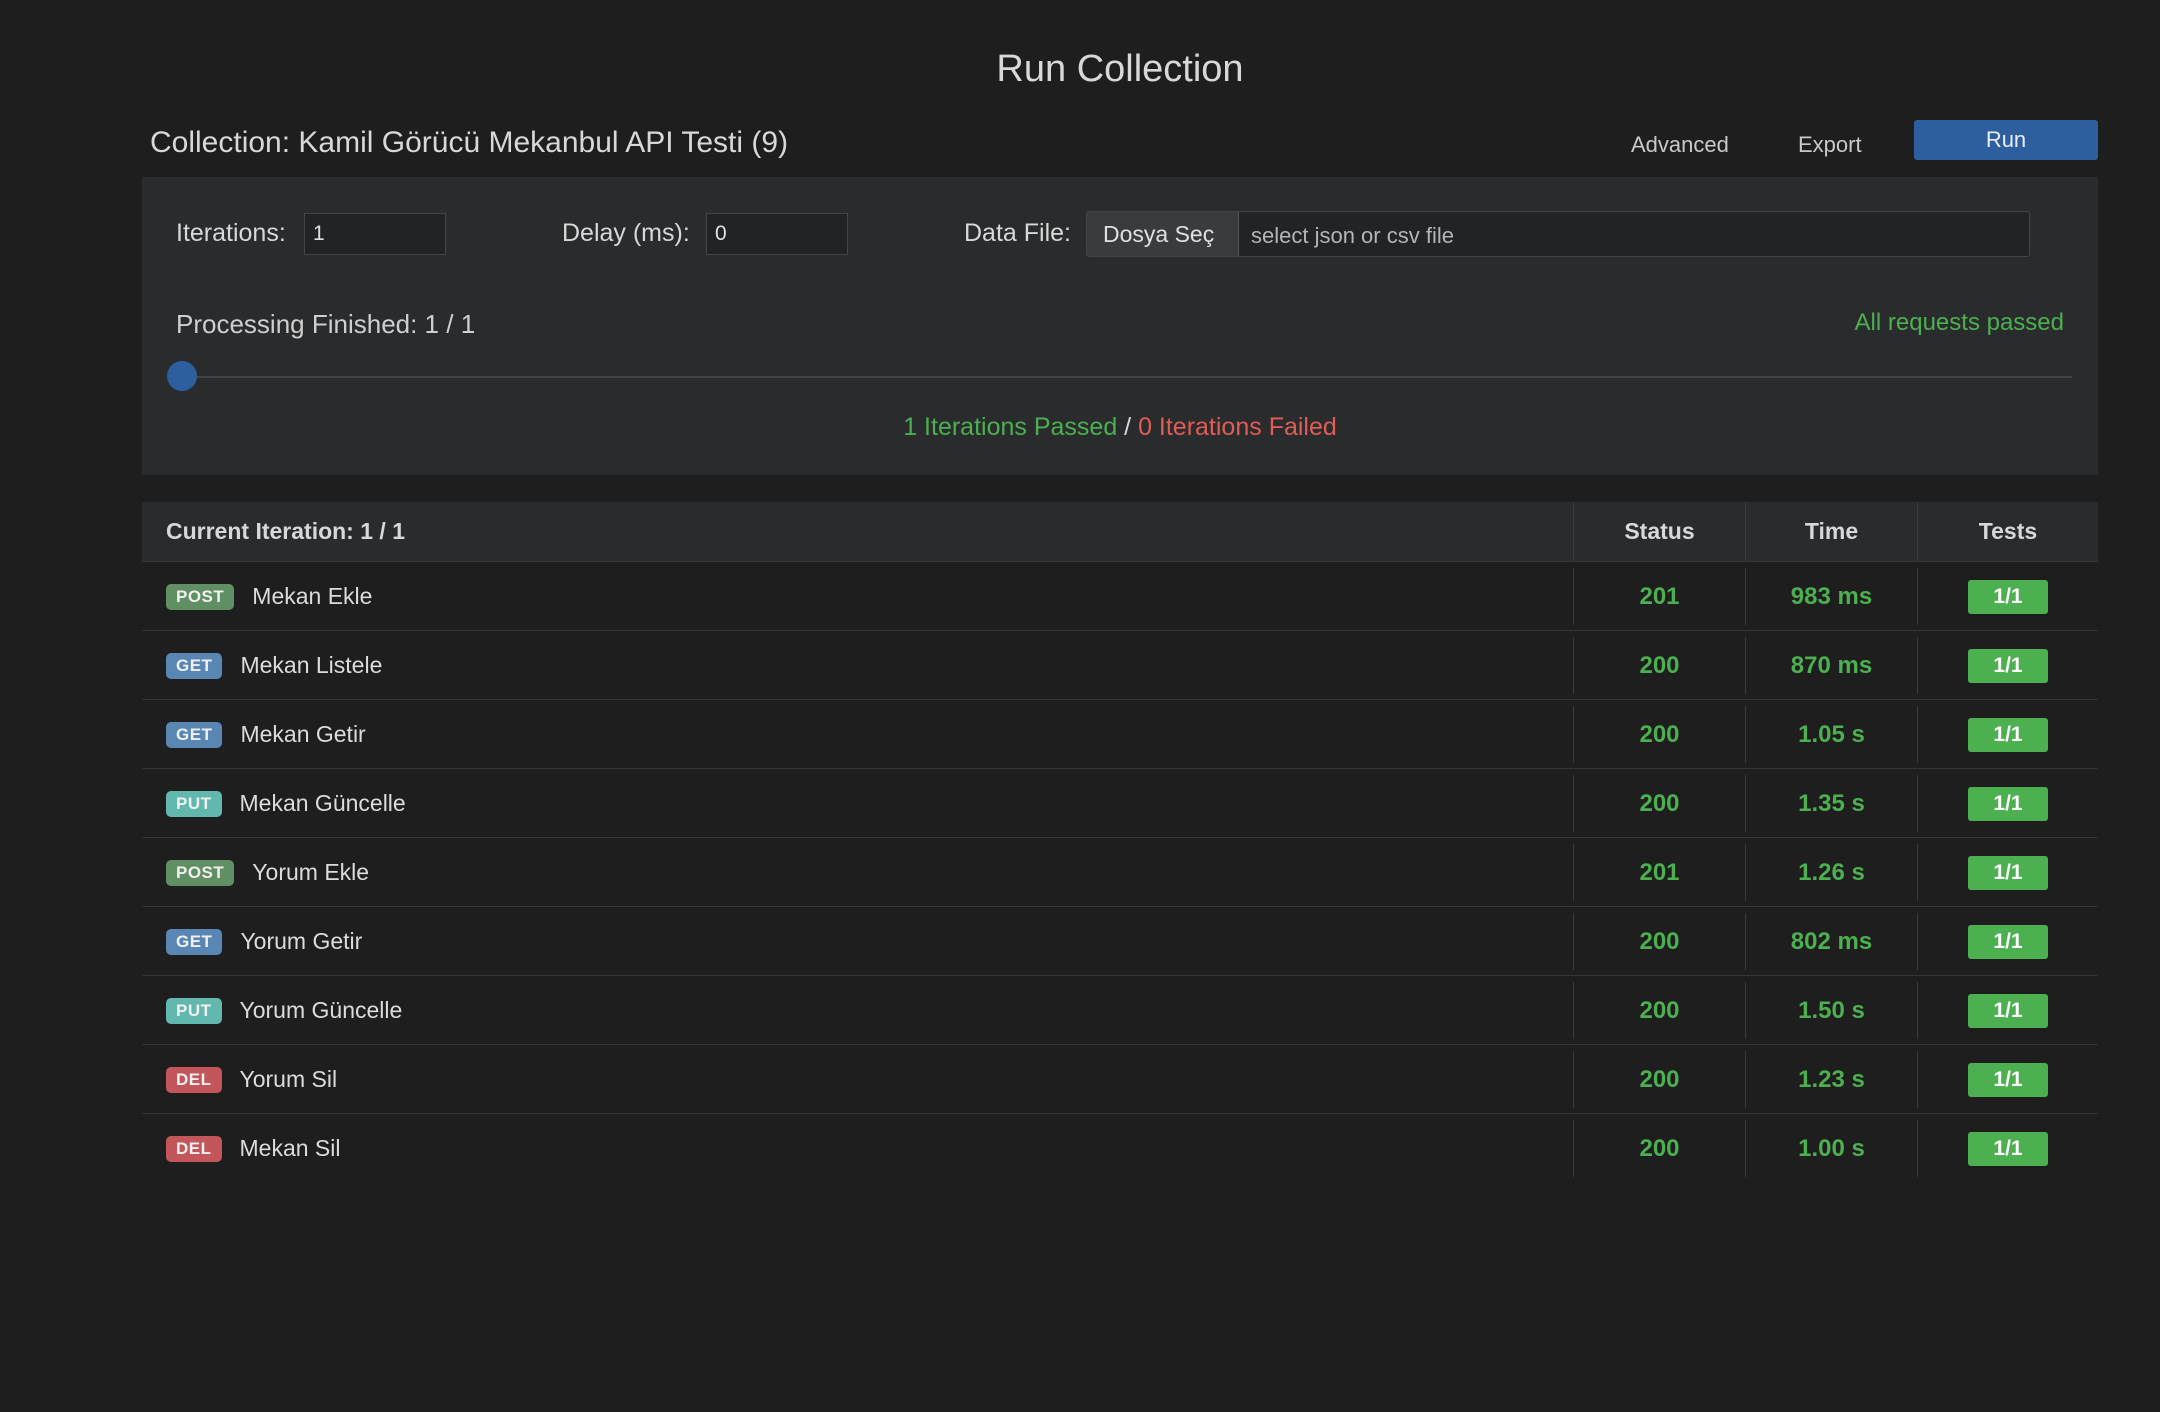 Image resolution: width=2160 pixels, height=1412 pixels. What do you see at coordinates (321, 1010) in the screenshot?
I see `request-name: Yorum Güncelle` at bounding box center [321, 1010].